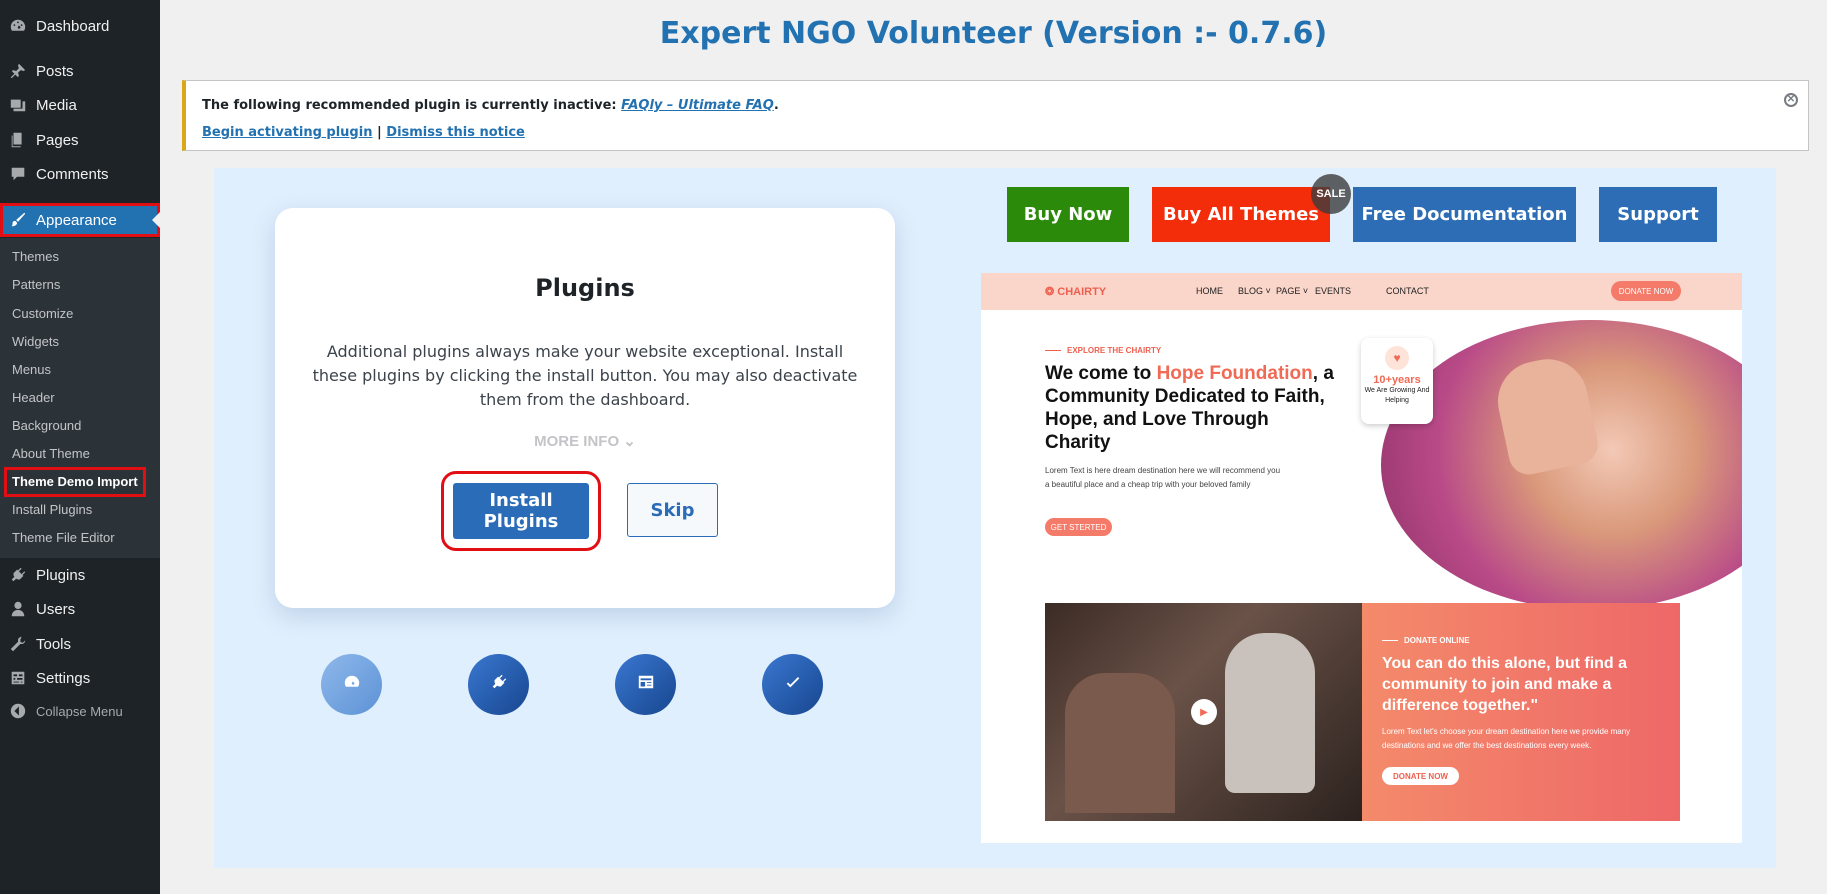 The height and width of the screenshot is (894, 1827). Describe the element at coordinates (1407, 291) in the screenshot. I see `preview-nav-link: CONTACT` at that location.